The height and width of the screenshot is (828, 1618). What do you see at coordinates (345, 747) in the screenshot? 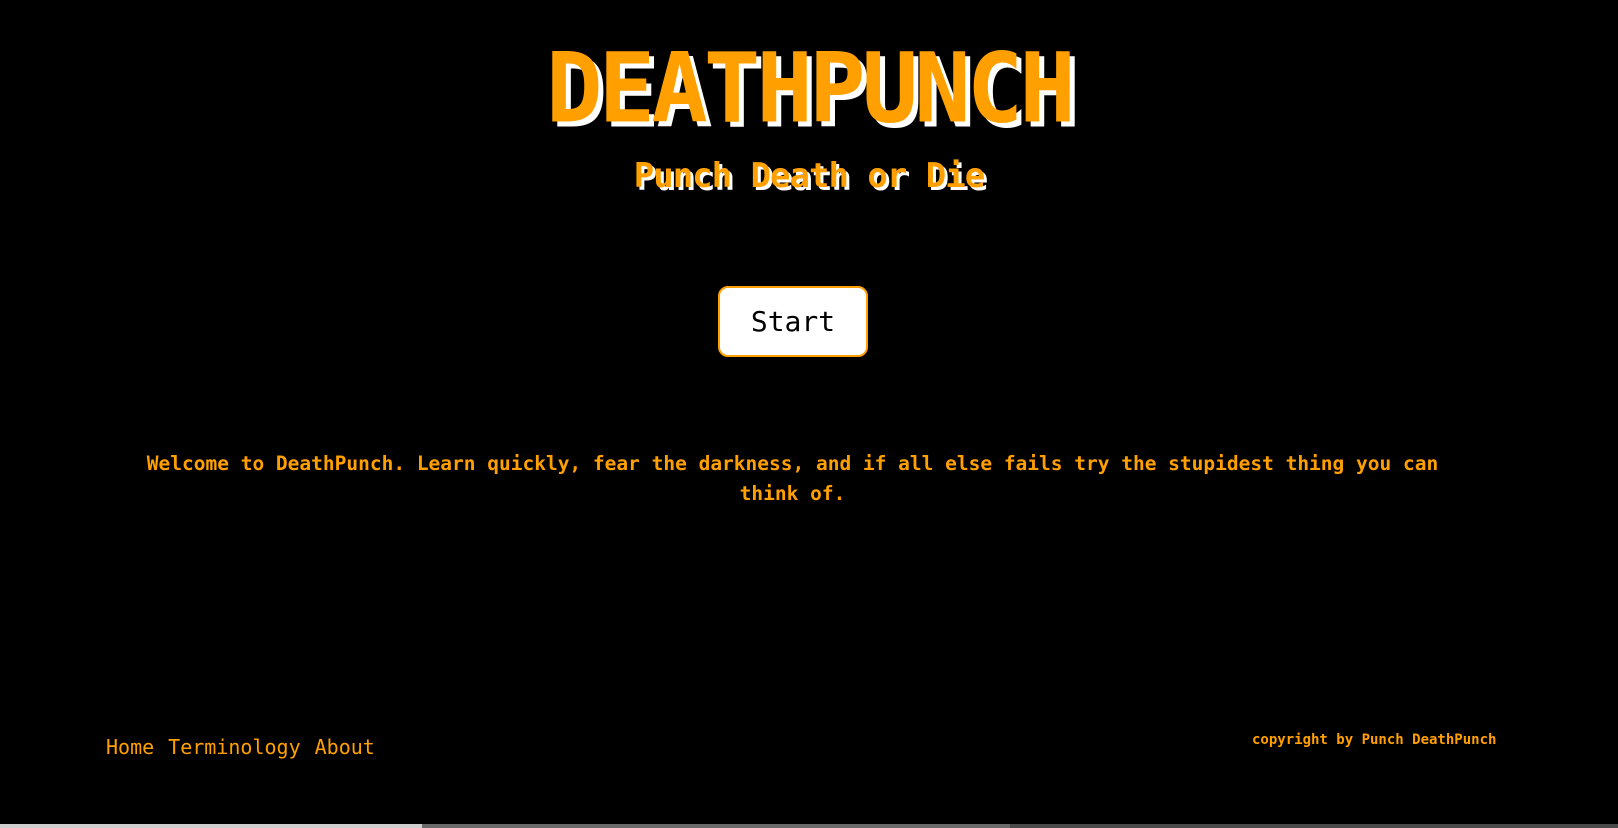
I see `footer-link-about: About` at bounding box center [345, 747].